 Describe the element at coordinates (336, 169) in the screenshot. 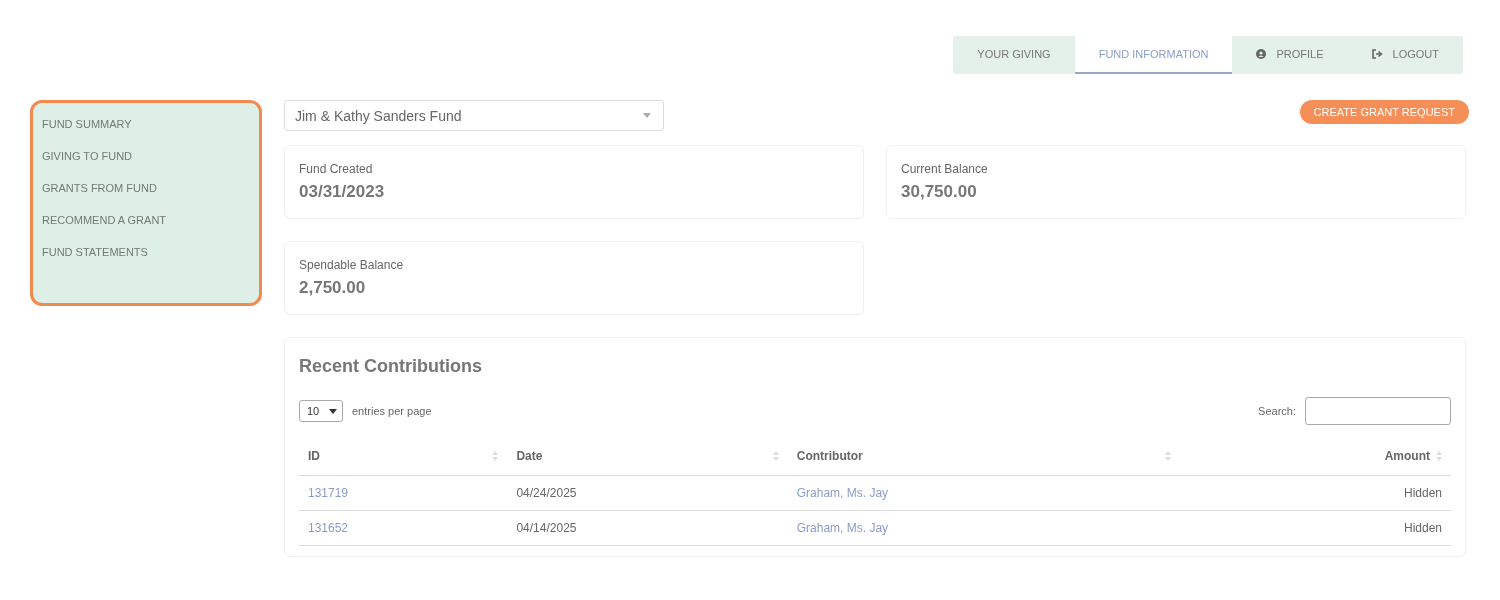

I see `stat-label: Fund Created` at that location.